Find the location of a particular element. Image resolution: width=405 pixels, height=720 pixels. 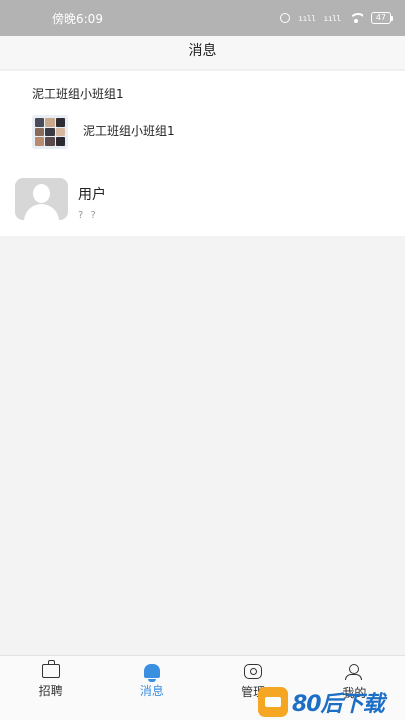

tab-messages-label: 消息 is located at coordinates (151, 691).